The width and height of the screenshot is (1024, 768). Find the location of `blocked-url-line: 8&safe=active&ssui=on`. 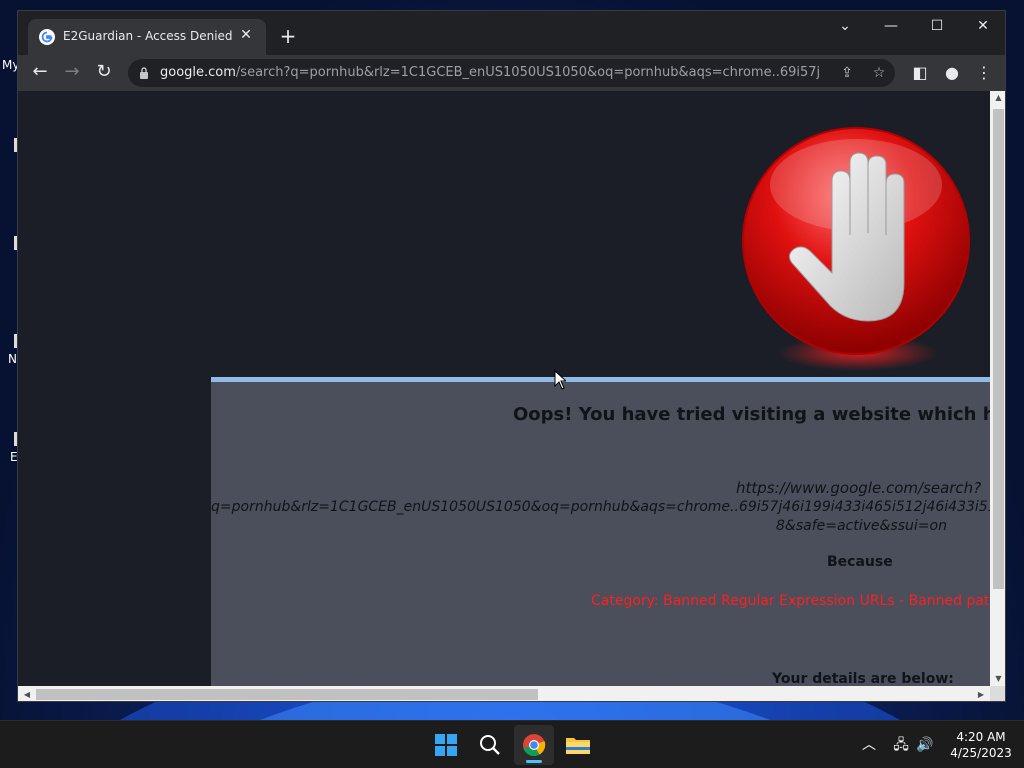

blocked-url-line: 8&safe=active&ssui=on is located at coordinates (861, 526).